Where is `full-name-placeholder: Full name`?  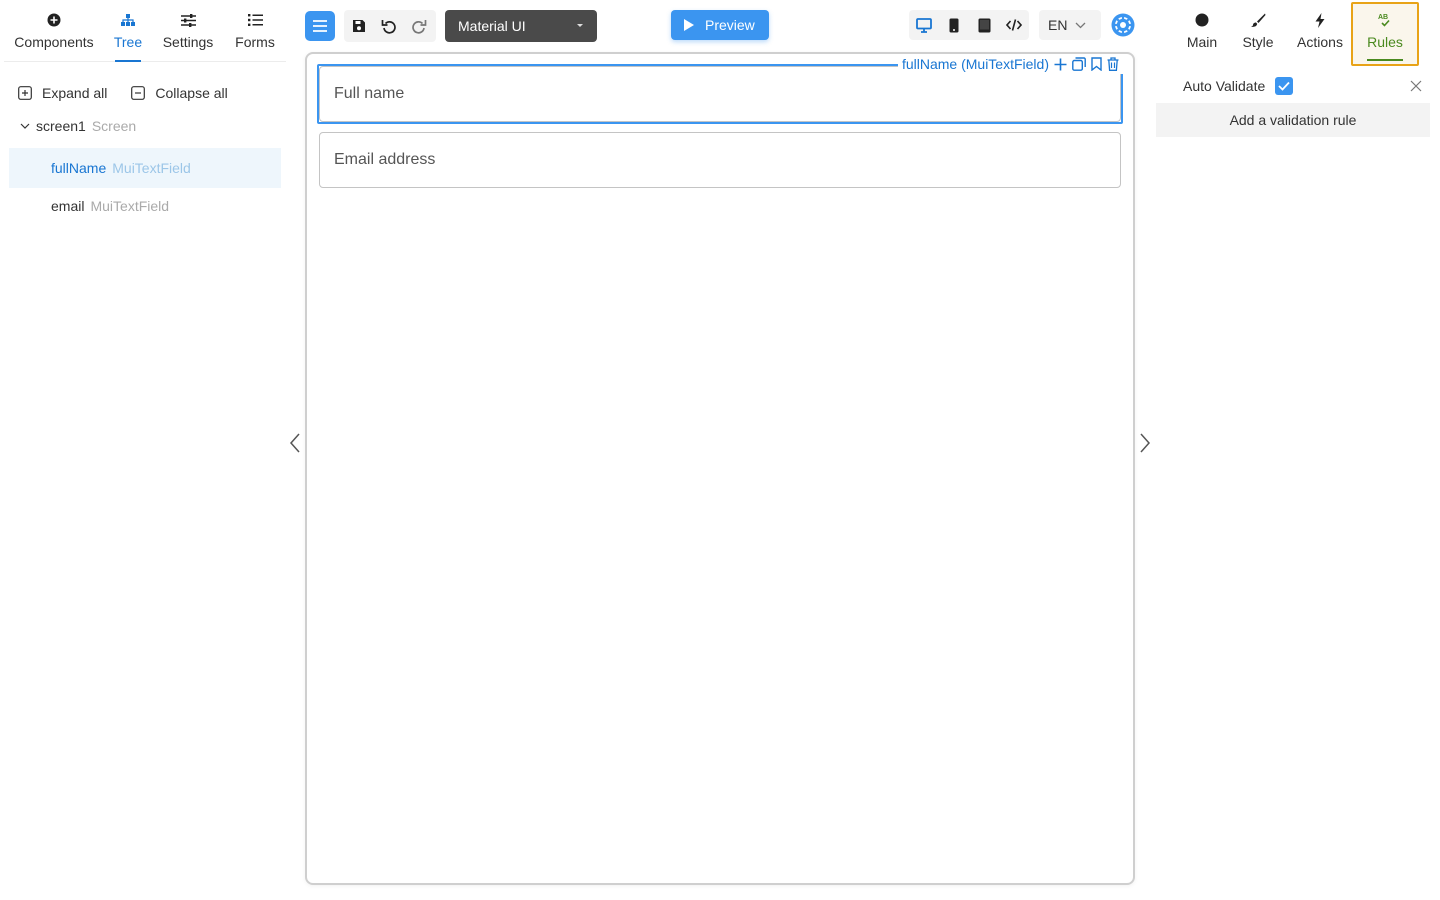 full-name-placeholder: Full name is located at coordinates (369, 93).